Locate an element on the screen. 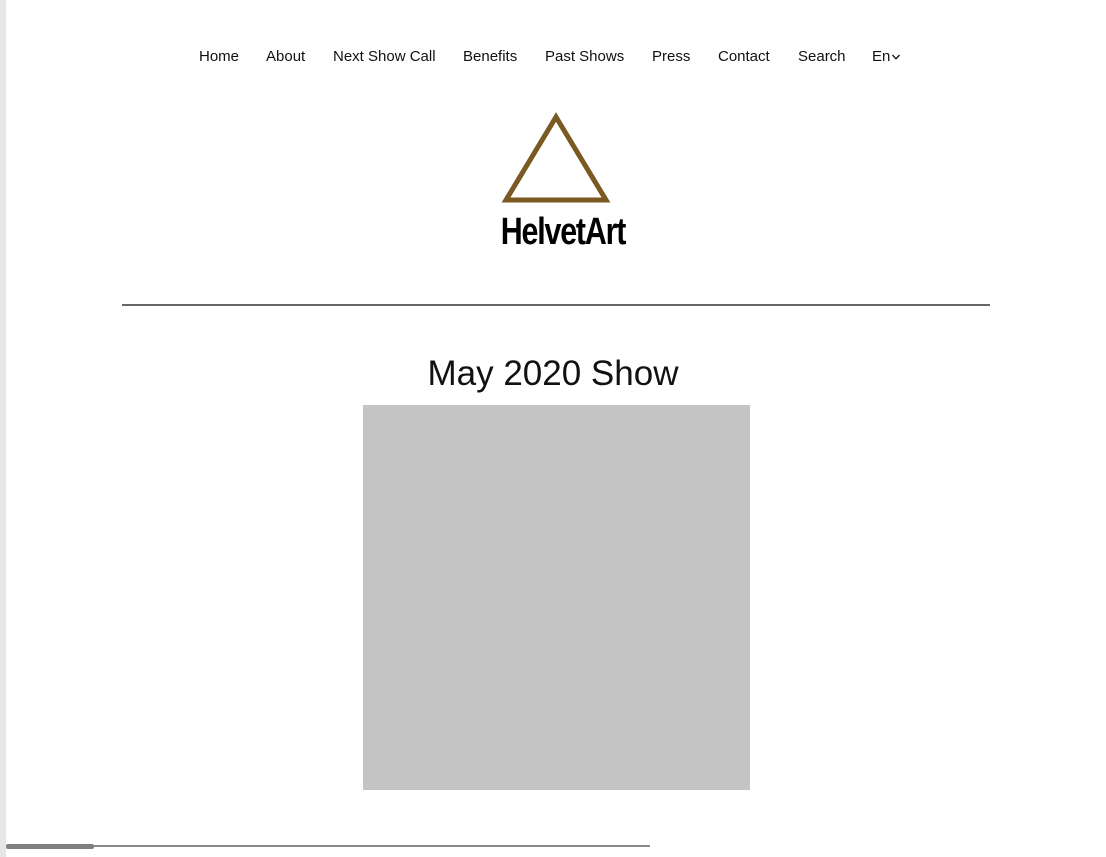 This screenshot has height=857, width=1106. nav-item-benefits: Benefits is located at coordinates (490, 57).